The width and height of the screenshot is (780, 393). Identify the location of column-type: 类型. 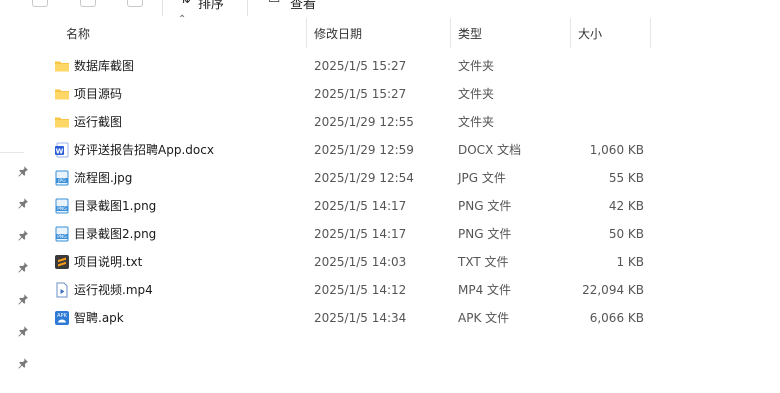
(470, 33).